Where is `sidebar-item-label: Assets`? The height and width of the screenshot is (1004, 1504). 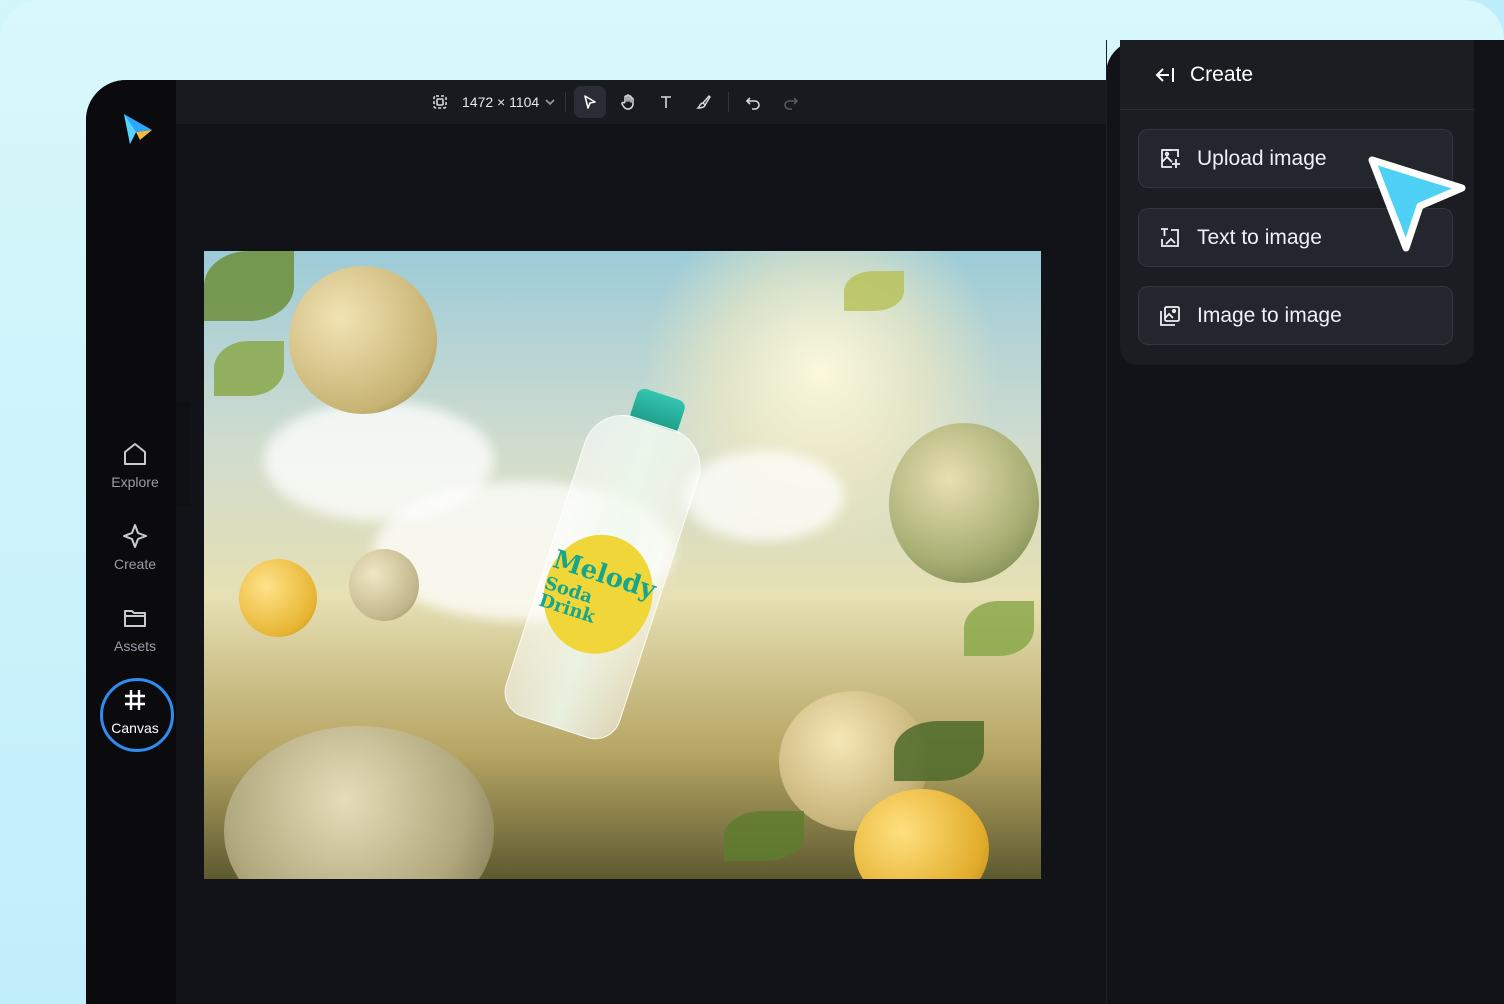 sidebar-item-label: Assets is located at coordinates (134, 646).